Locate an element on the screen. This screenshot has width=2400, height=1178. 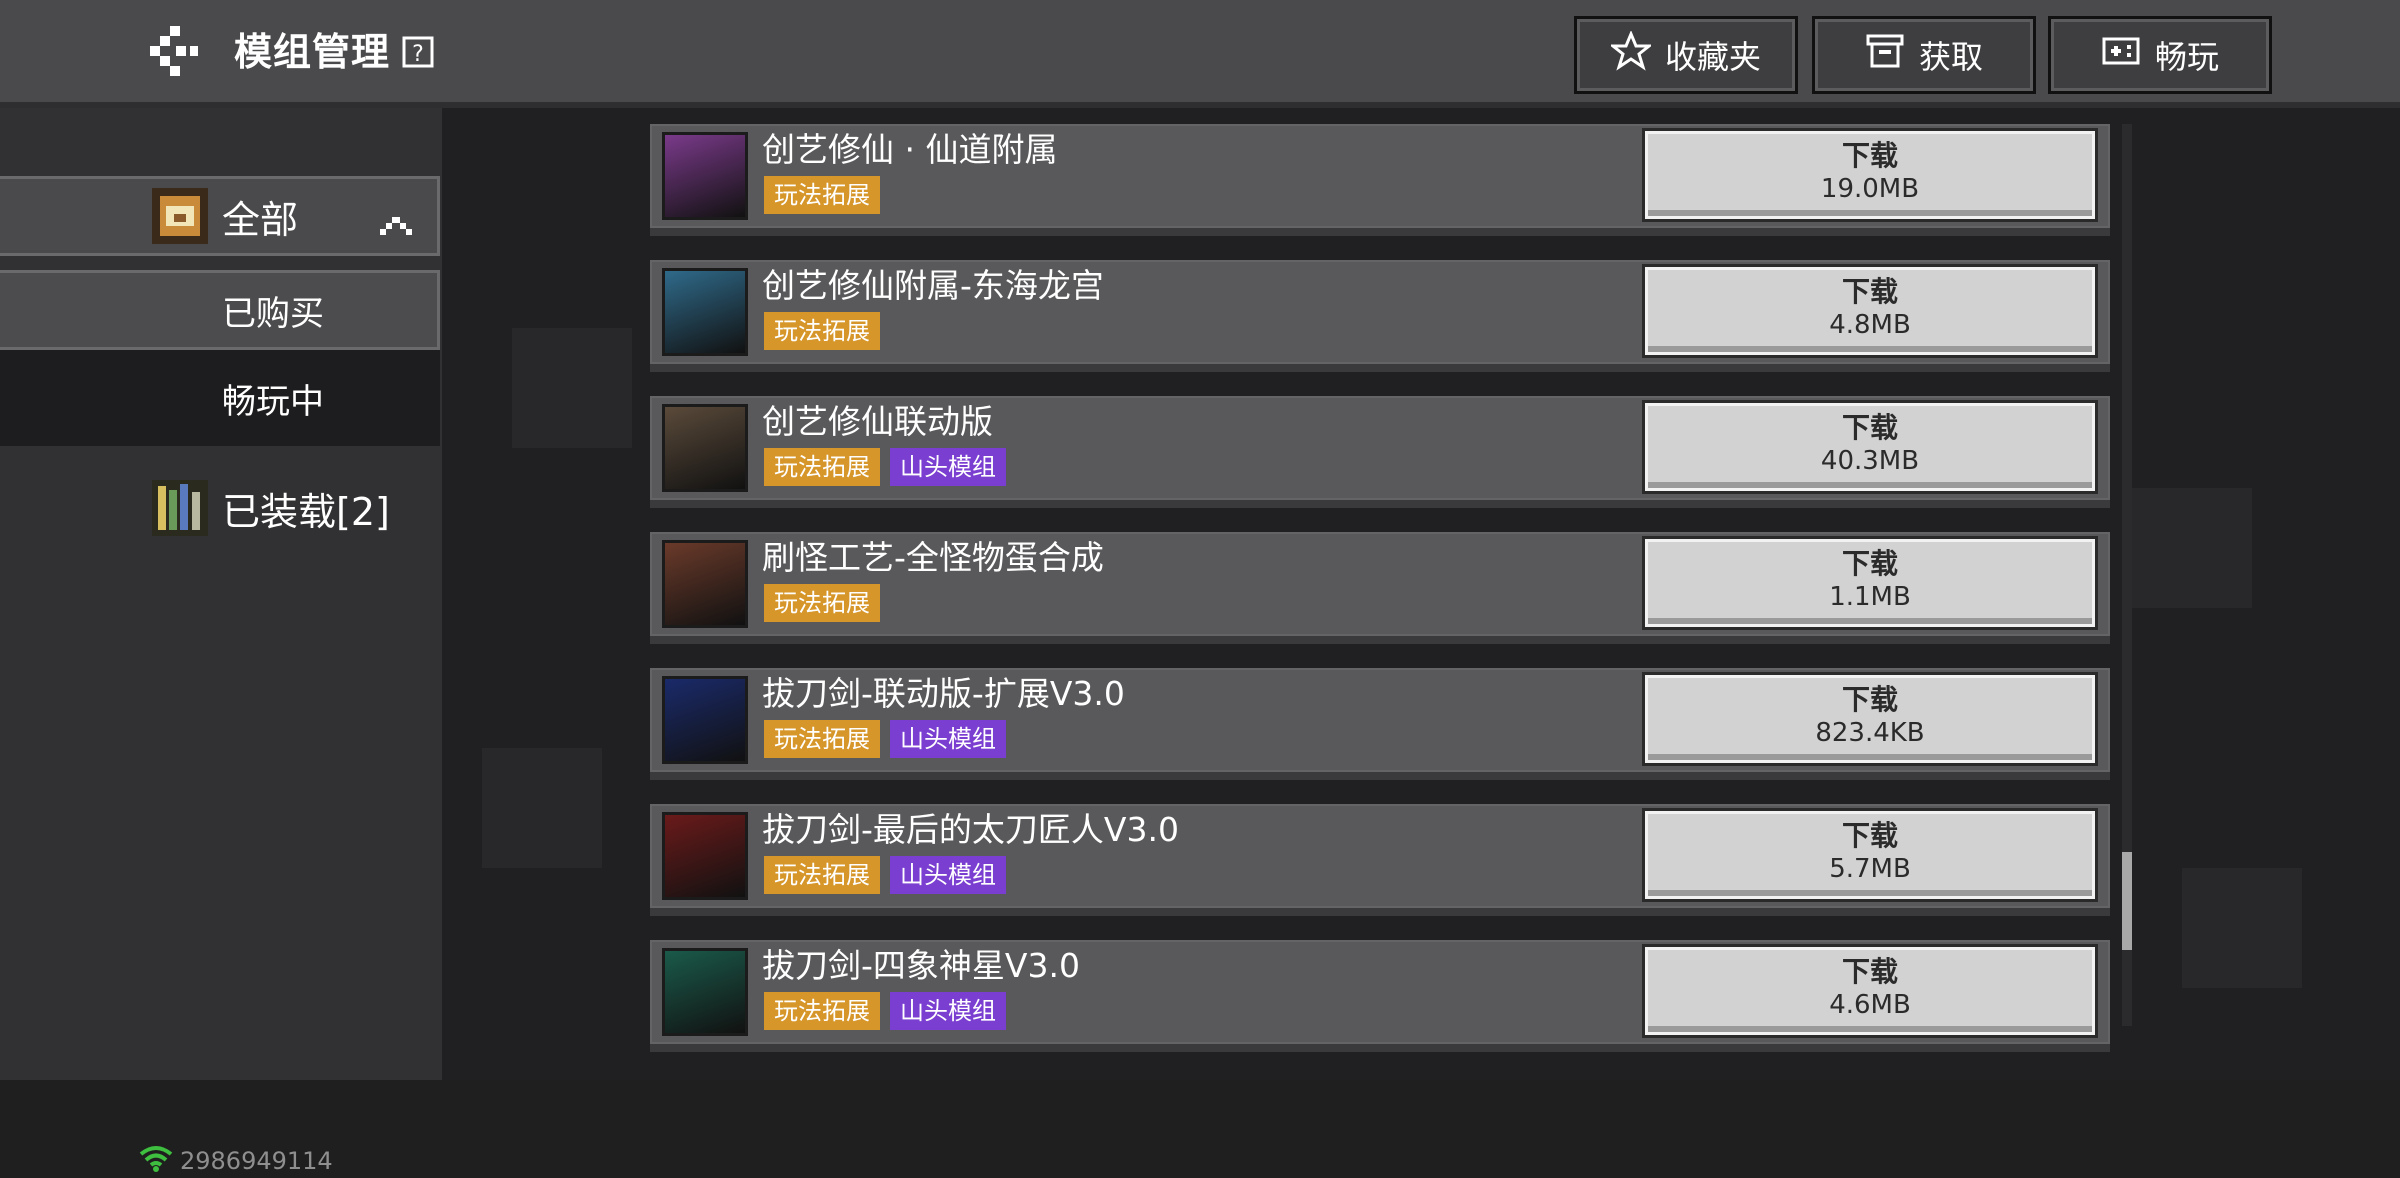
download-button: 下载 40.3MB is located at coordinates (1870, 447).